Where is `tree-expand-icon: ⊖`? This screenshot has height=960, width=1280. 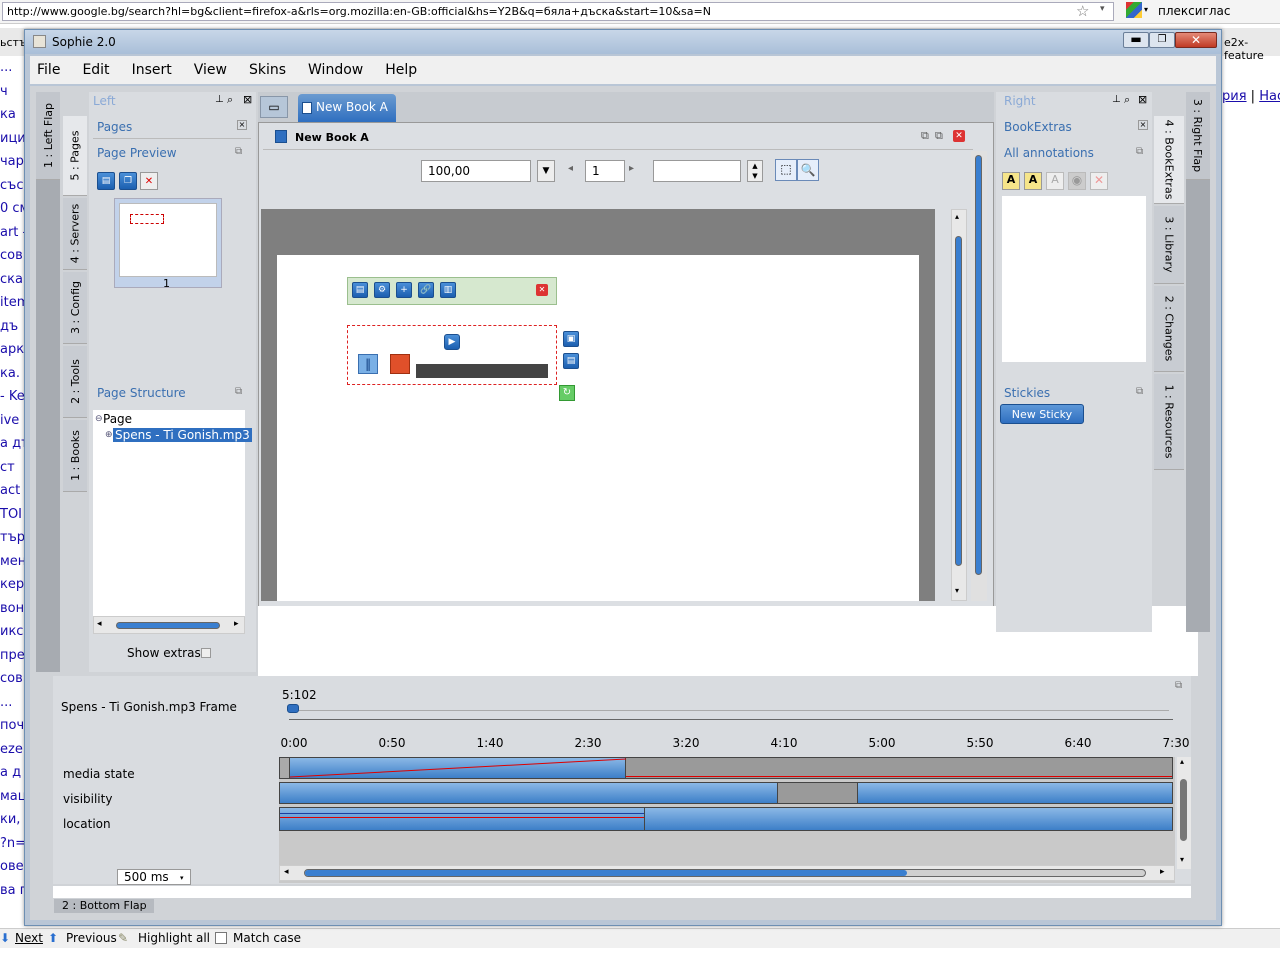 tree-expand-icon: ⊖ is located at coordinates (99, 419).